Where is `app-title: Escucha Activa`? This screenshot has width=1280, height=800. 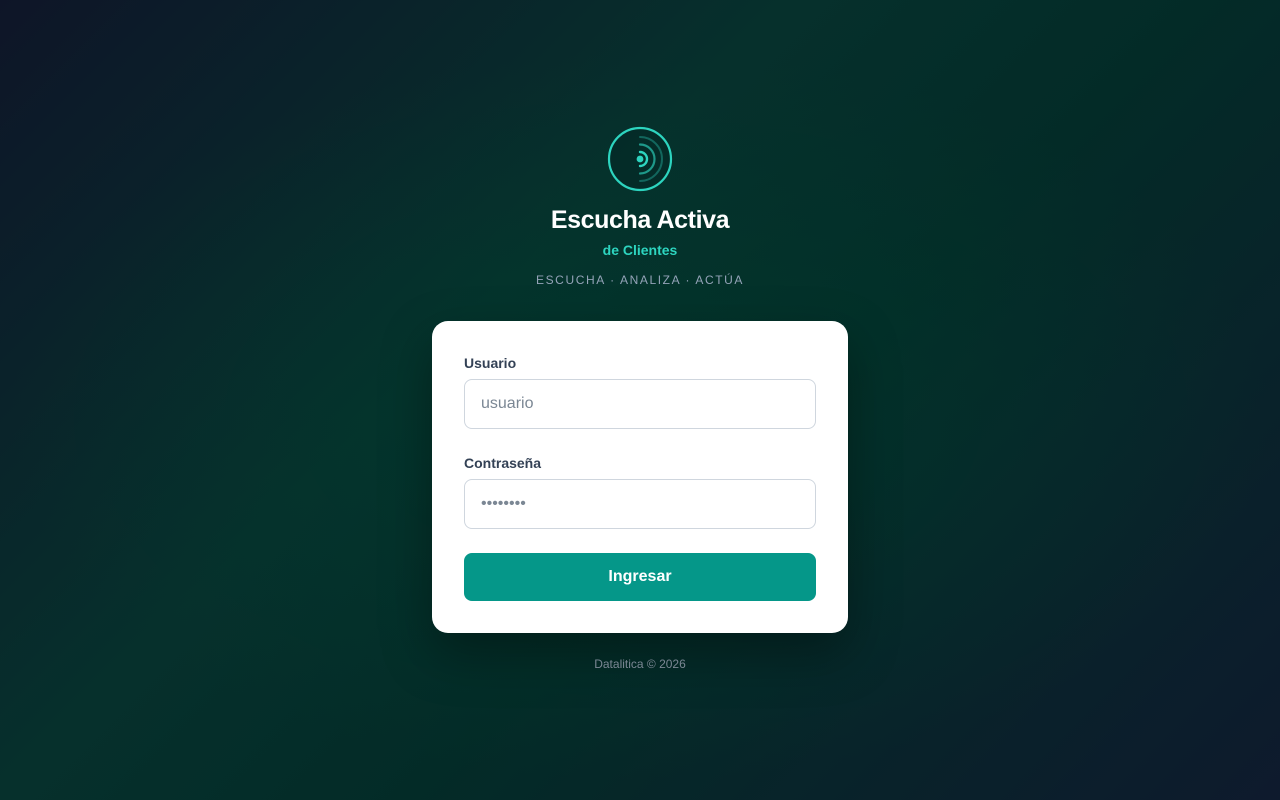
app-title: Escucha Activa is located at coordinates (640, 220).